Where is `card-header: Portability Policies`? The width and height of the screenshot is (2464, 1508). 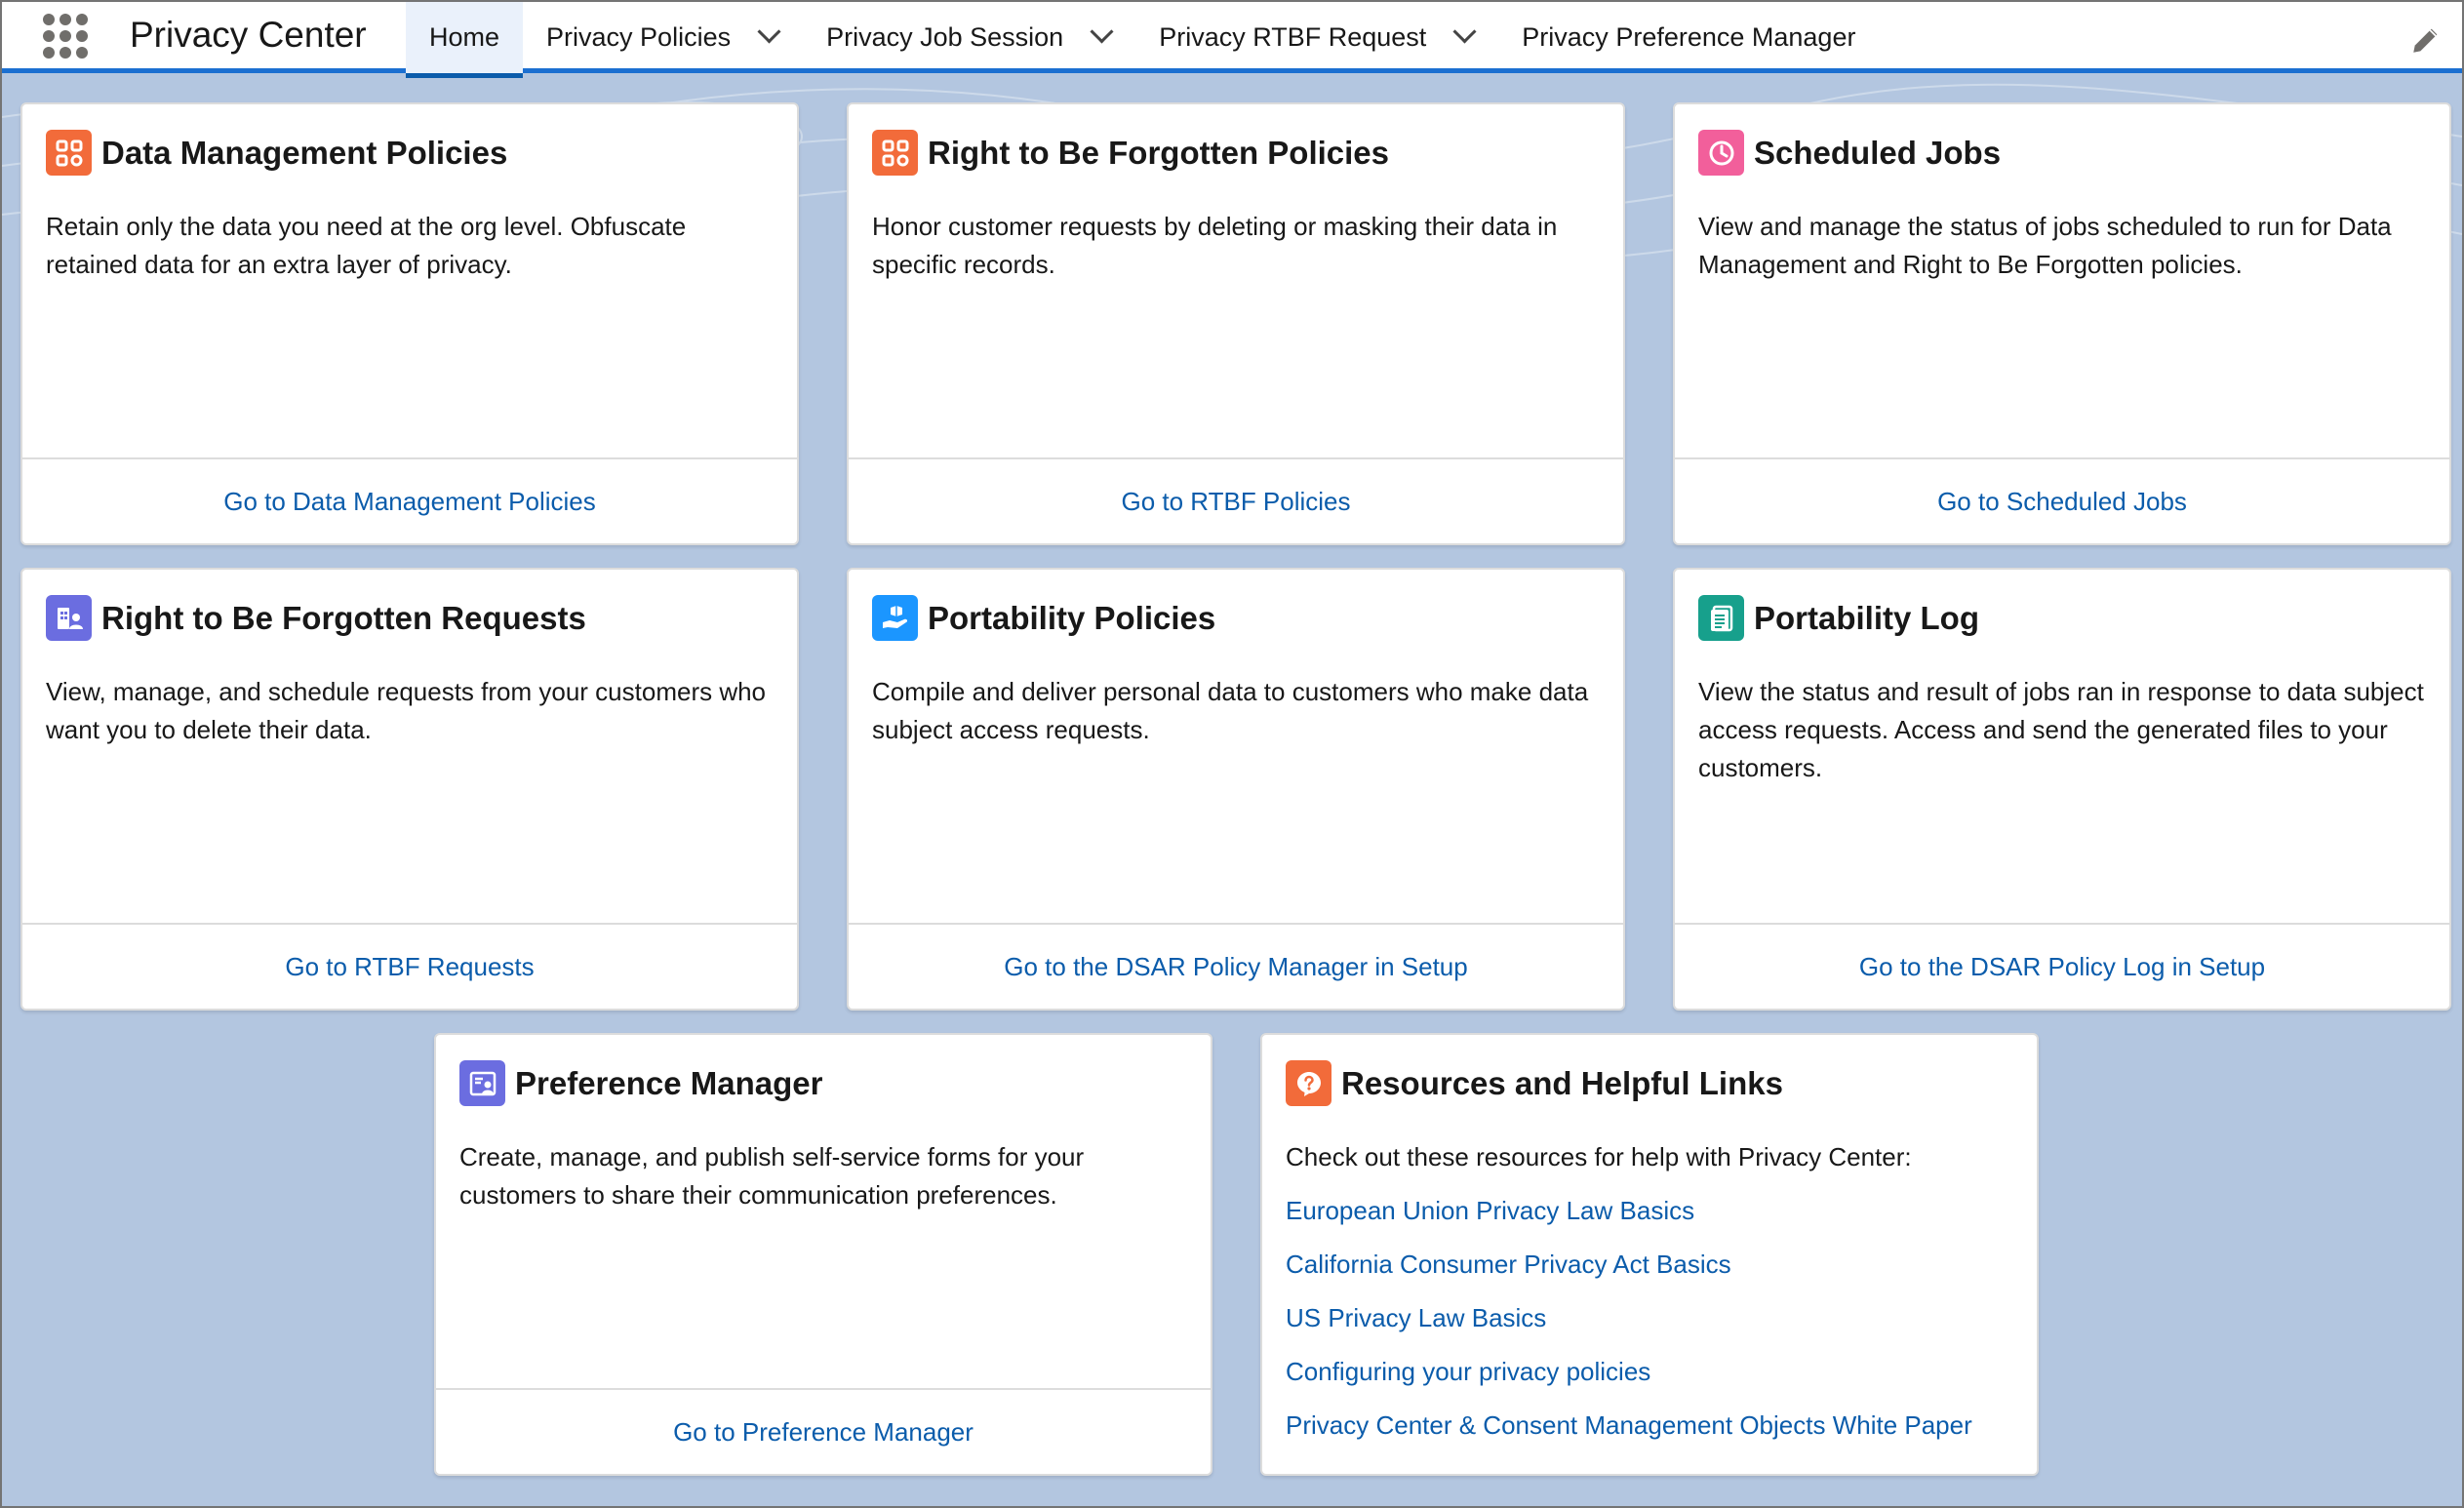 card-header: Portability Policies is located at coordinates (1043, 618).